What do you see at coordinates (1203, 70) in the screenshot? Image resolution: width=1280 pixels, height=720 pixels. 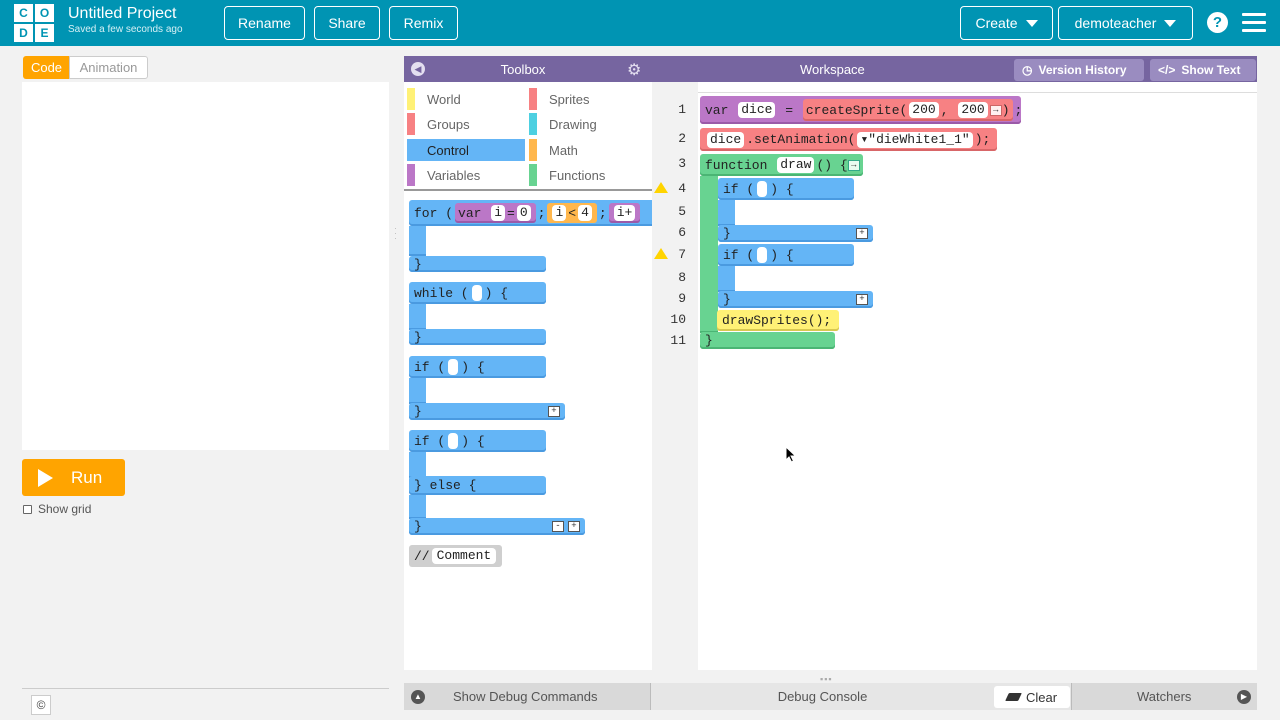 I see `show-text-button: </> Show Text` at bounding box center [1203, 70].